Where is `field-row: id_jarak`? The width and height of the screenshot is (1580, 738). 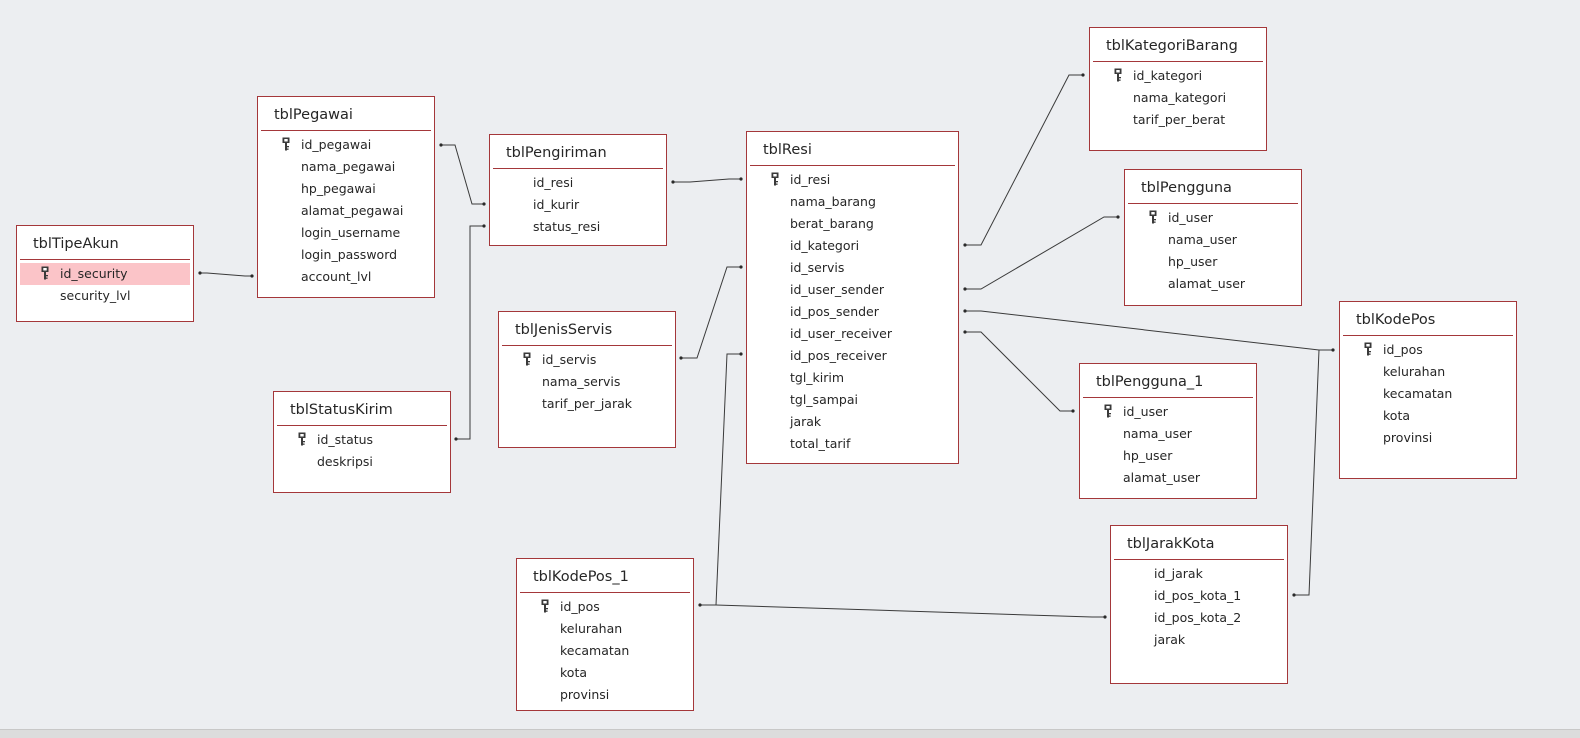
field-row: id_jarak is located at coordinates (1199, 574).